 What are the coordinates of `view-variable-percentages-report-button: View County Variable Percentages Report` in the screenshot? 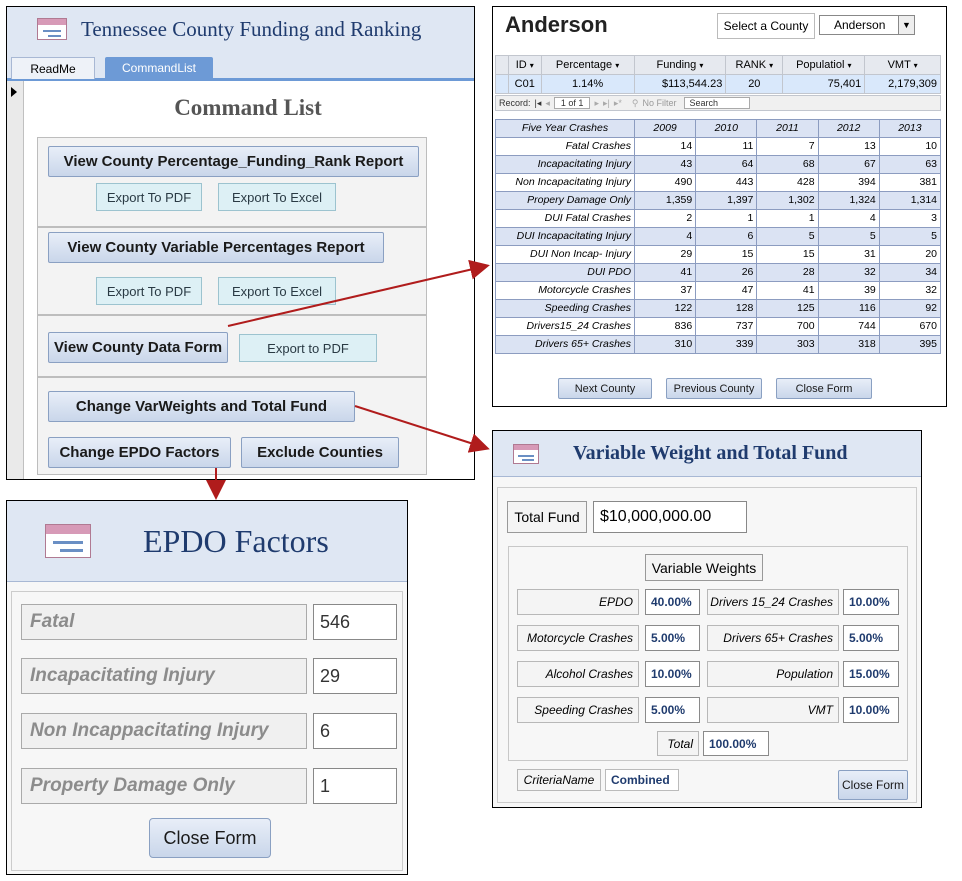 It's located at (216, 247).